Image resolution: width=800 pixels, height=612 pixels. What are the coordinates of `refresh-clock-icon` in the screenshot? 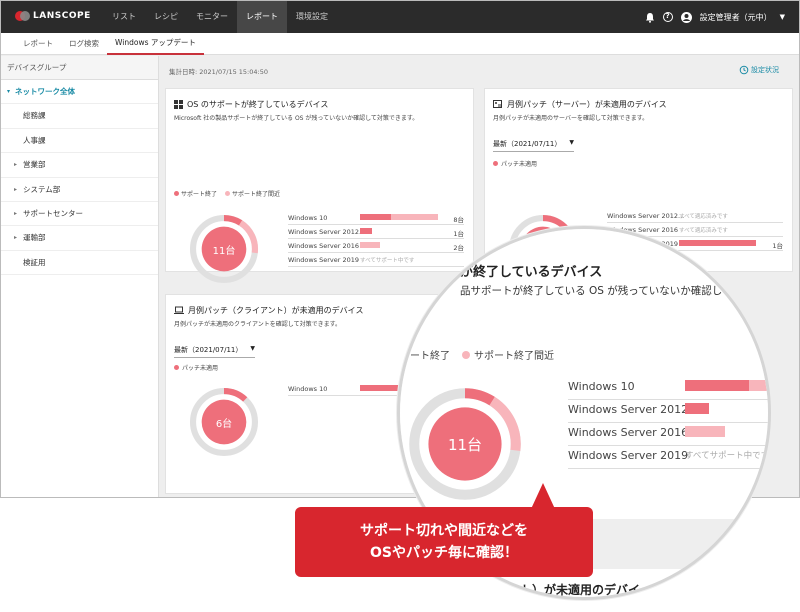 It's located at (744, 70).